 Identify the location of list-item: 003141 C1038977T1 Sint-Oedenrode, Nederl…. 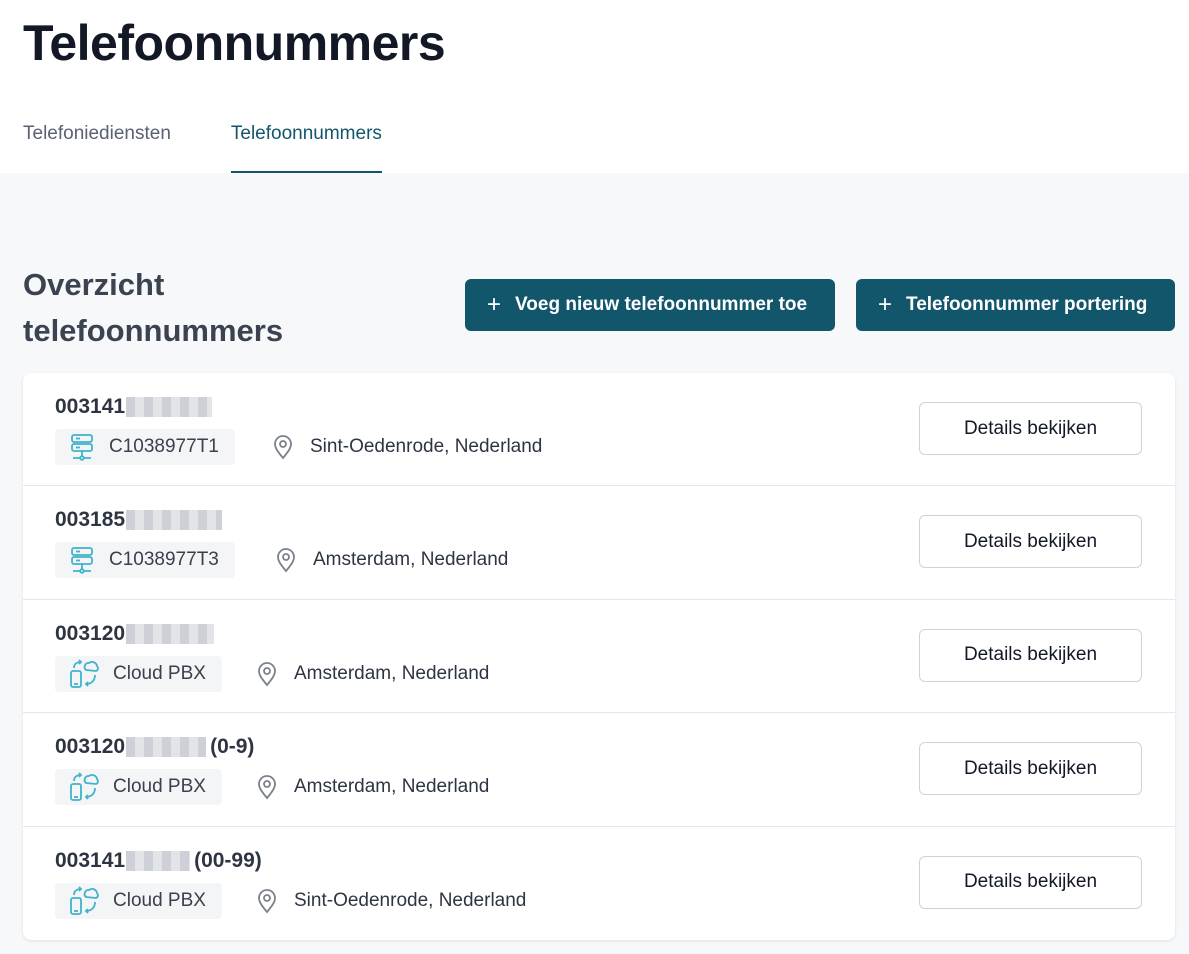
(599, 430).